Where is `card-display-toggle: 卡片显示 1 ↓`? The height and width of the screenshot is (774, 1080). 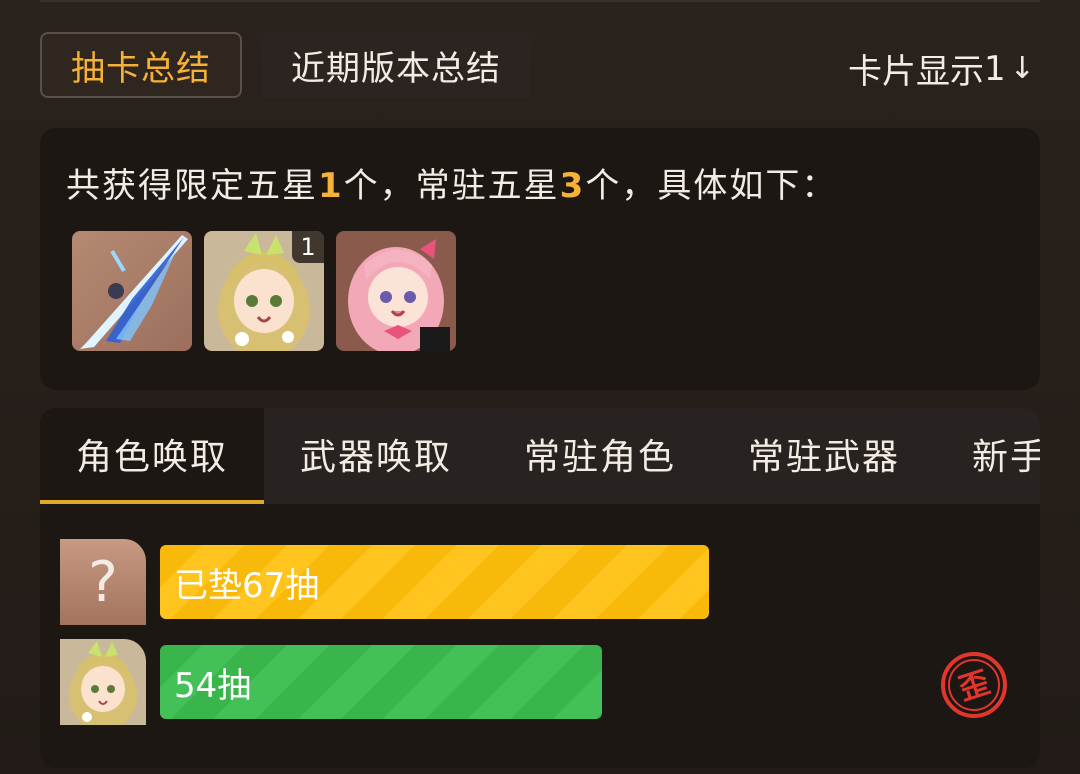
card-display-toggle: 卡片显示 1 ↓ is located at coordinates (941, 68).